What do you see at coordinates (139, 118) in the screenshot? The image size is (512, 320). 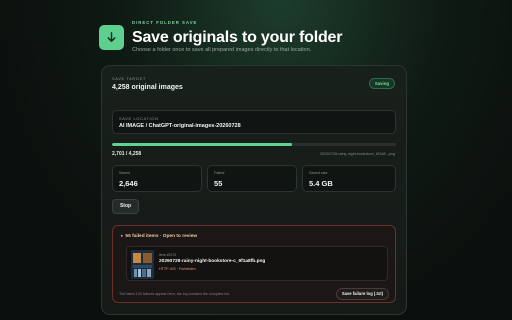 I see `save-location-label: SAVE LOCATION` at bounding box center [139, 118].